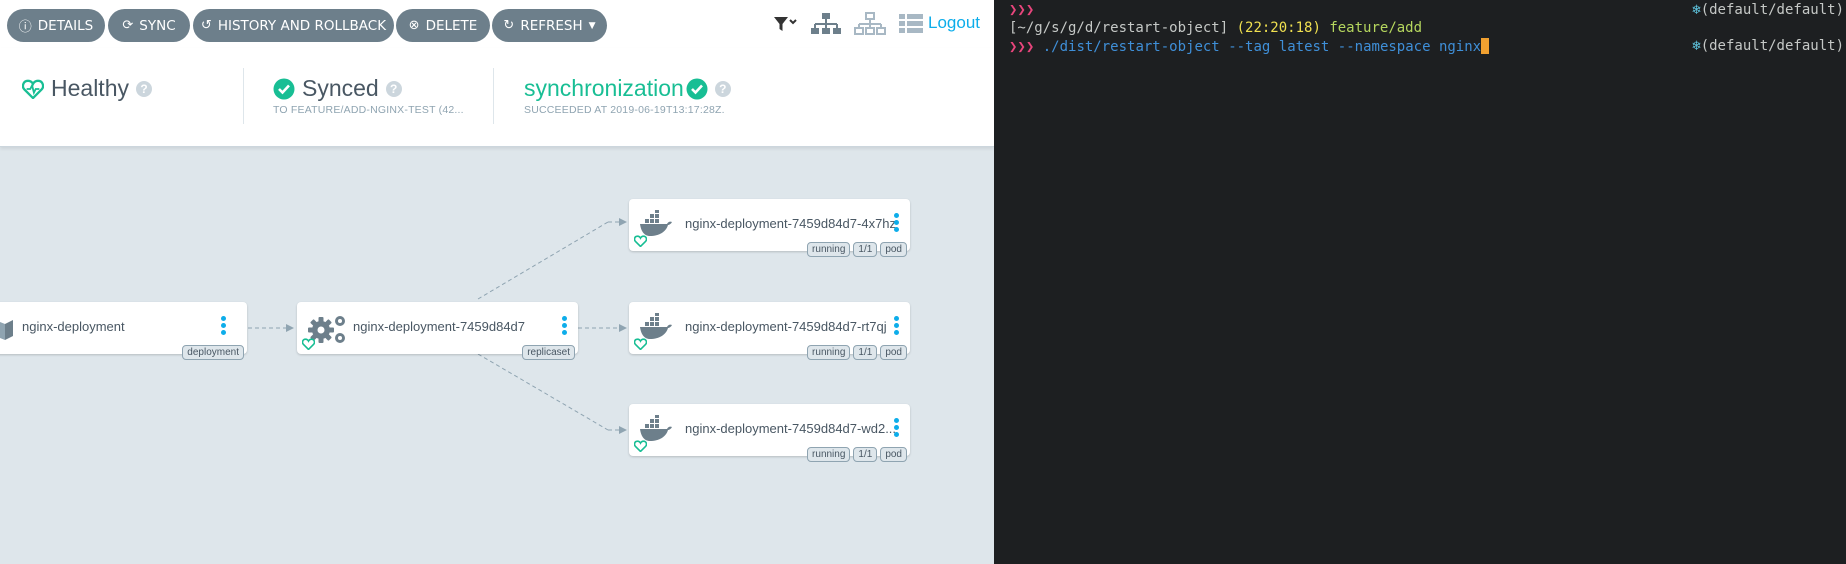 Image resolution: width=1846 pixels, height=564 pixels. What do you see at coordinates (592, 25) in the screenshot?
I see `caret-down-icon: ▼` at bounding box center [592, 25].